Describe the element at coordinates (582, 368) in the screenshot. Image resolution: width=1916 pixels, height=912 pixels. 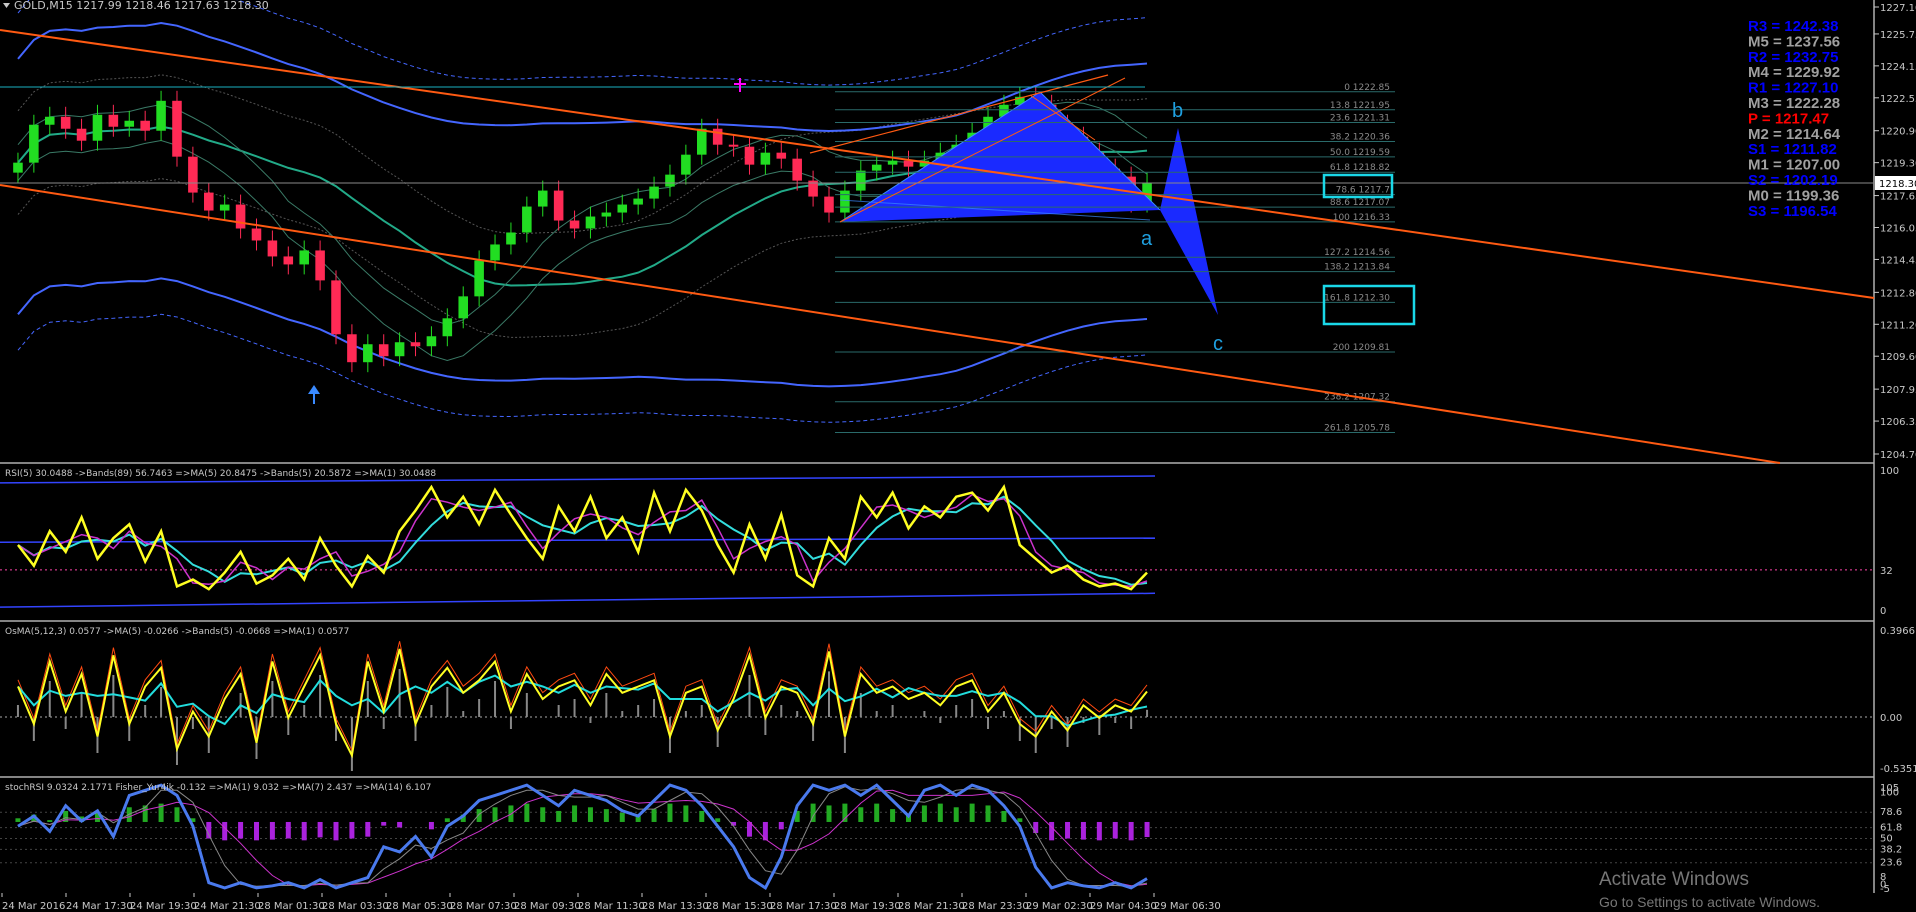
I see `bollinger-outer-lower` at that location.